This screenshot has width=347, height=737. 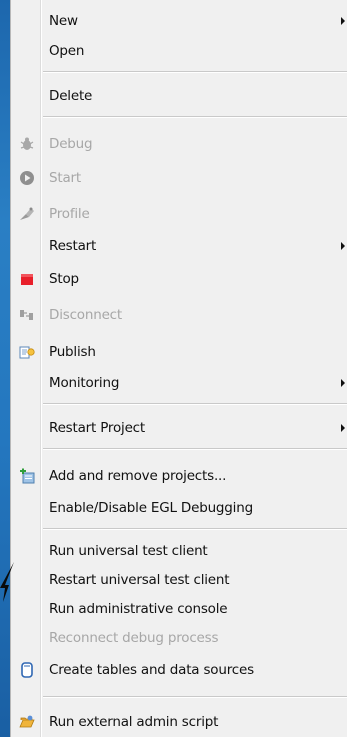 I want to click on menu-item-restart-project: Restart Project, so click(x=179, y=428).